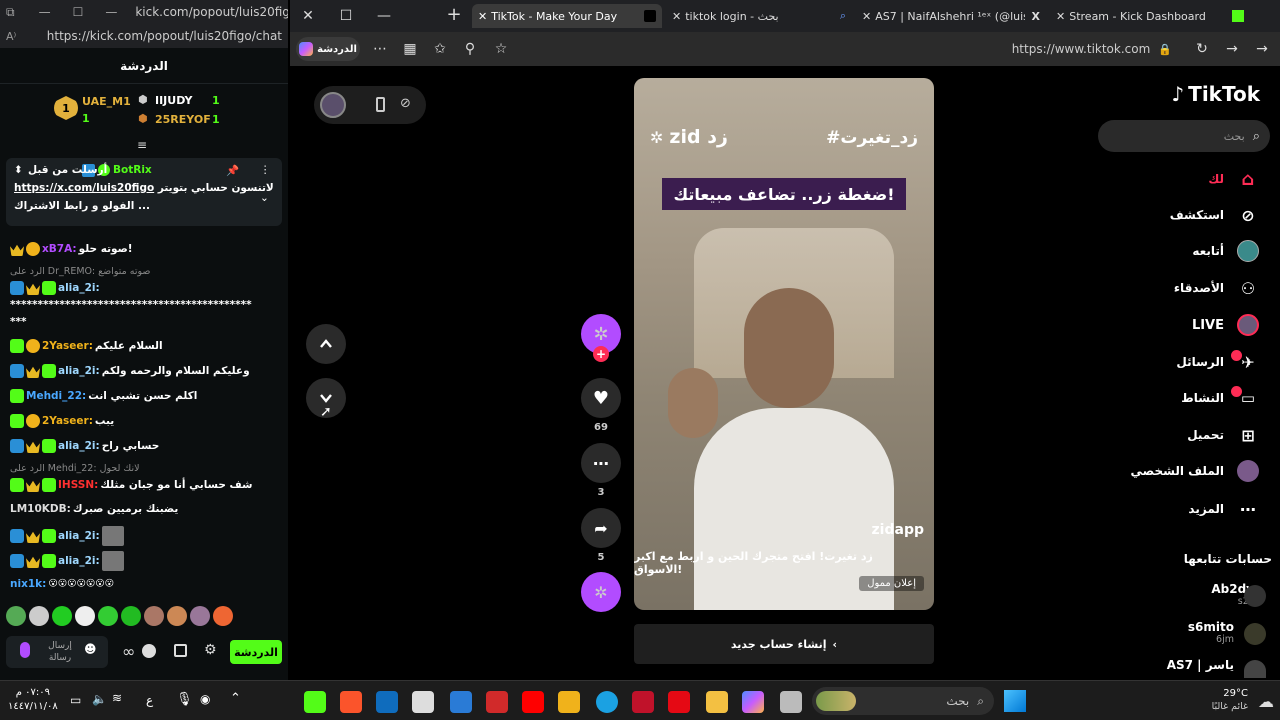 The width and height of the screenshot is (1280, 720). What do you see at coordinates (501, 49) in the screenshot?
I see `favorite-star-icon: ☆` at bounding box center [501, 49].